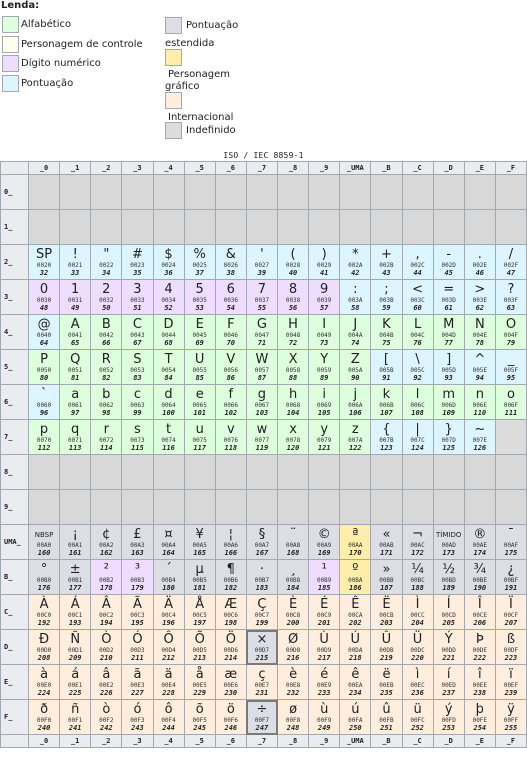  What do you see at coordinates (386, 682) in the screenshot?
I see `character-cell: ë 00EB 235` at bounding box center [386, 682].